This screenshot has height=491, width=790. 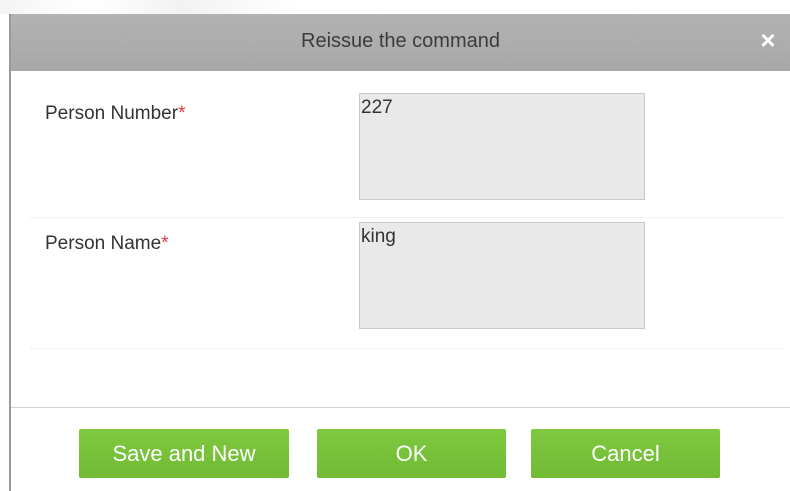 I want to click on background-page, so click(x=150, y=7).